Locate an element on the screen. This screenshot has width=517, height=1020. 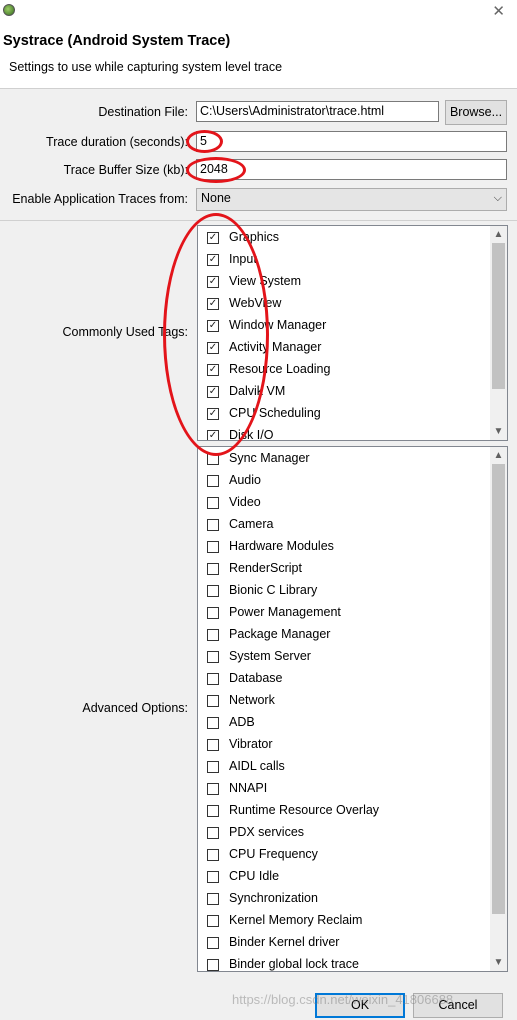
list-item-label: Video is located at coordinates (245, 502).